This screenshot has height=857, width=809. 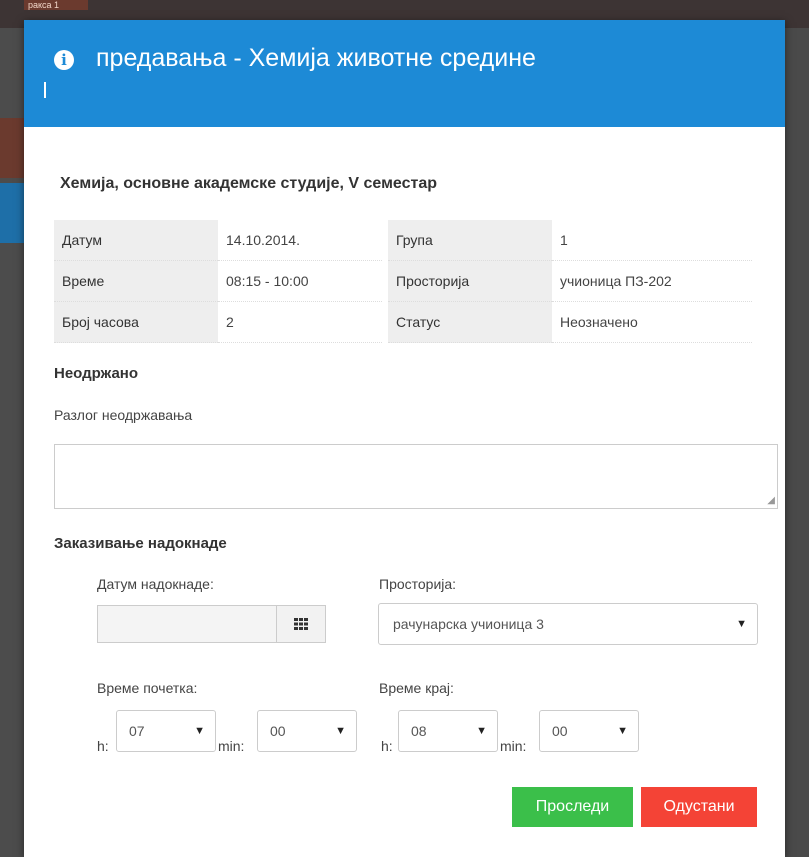 I want to click on info-value: 08:15 - 10:00, so click(x=300, y=281).